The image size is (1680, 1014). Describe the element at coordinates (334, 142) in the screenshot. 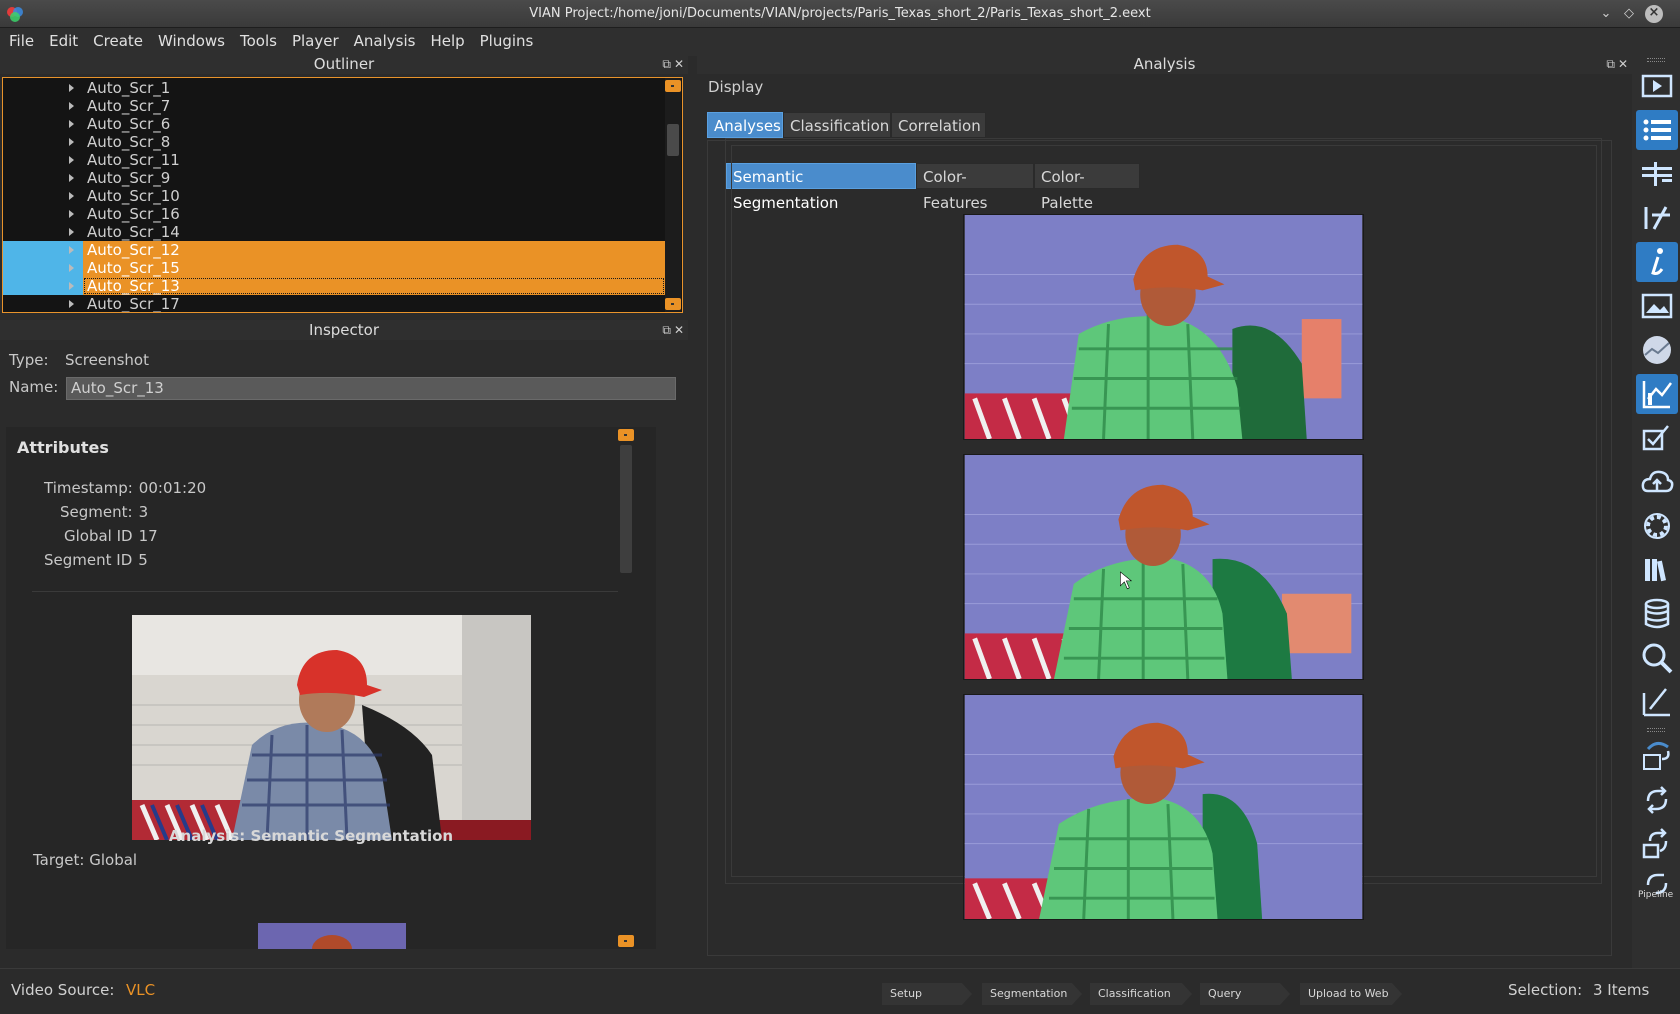

I see `tree-item: Auto_Scr_8` at that location.